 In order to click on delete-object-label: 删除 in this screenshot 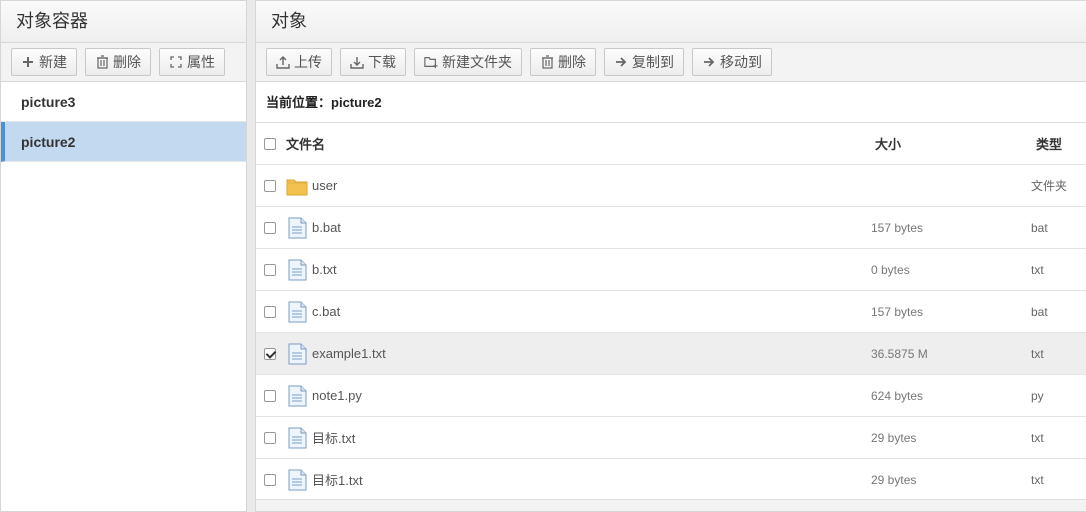, I will do `click(572, 62)`.